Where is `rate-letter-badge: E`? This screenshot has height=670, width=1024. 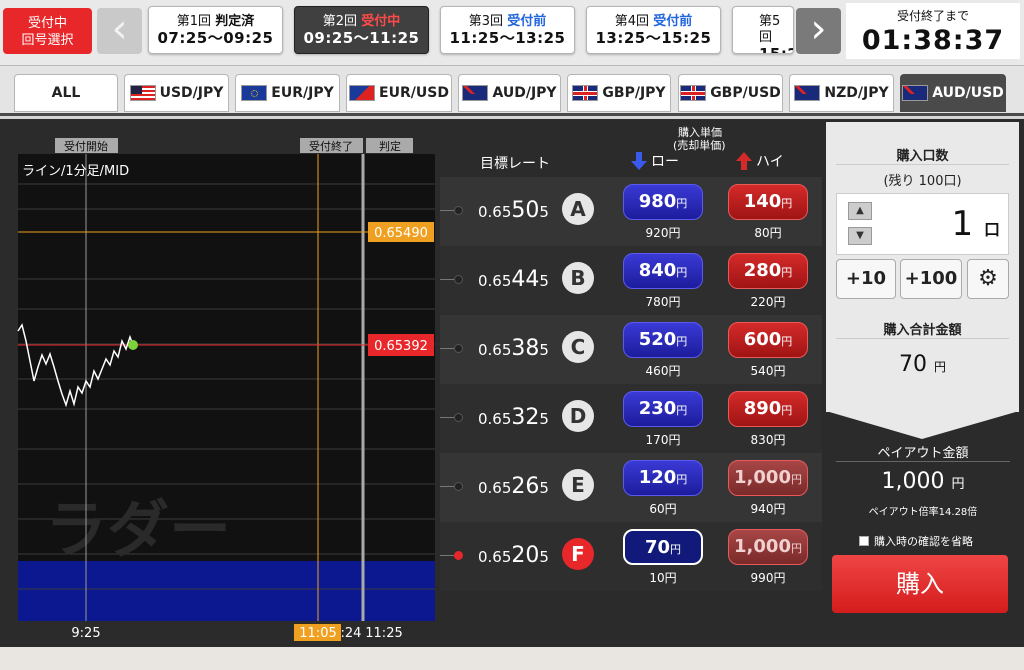
rate-letter-badge: E is located at coordinates (578, 485).